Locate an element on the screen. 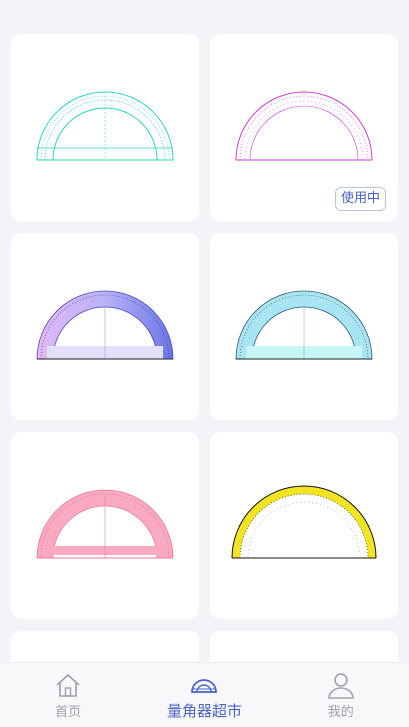 The image size is (409, 727). protractor-card-partial-left is located at coordinates (105, 647).